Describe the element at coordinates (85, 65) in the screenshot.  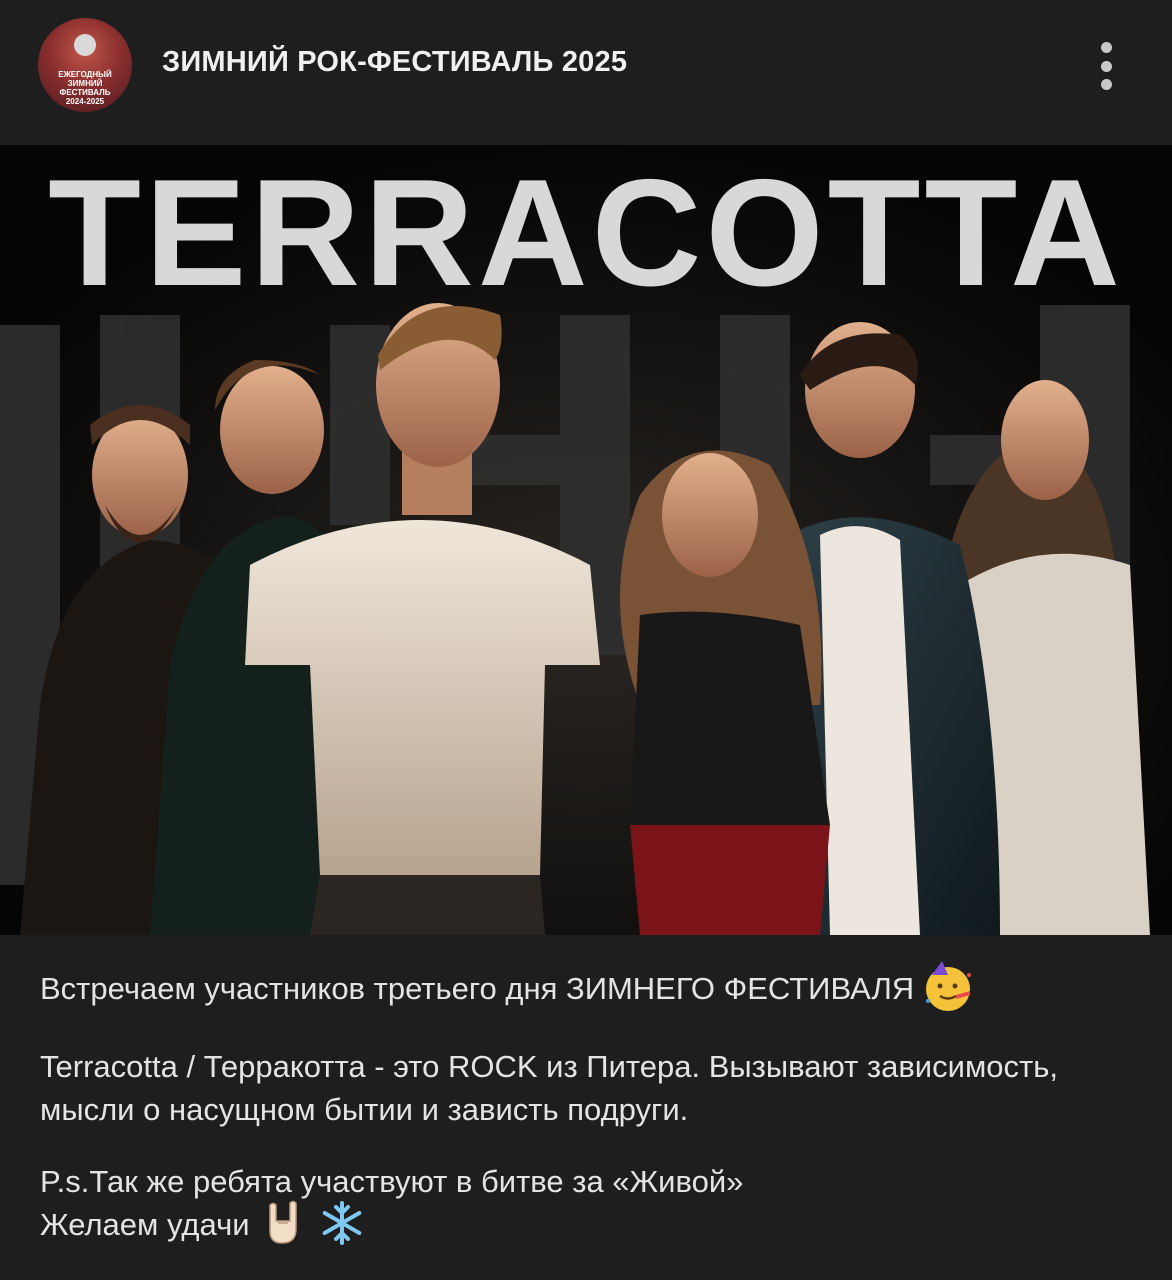
I see `channel-avatar: ЕЖЕГОДНЫЙ ЗИМНИЙ ФЕСТИВАЛЬ 2024-2025` at that location.